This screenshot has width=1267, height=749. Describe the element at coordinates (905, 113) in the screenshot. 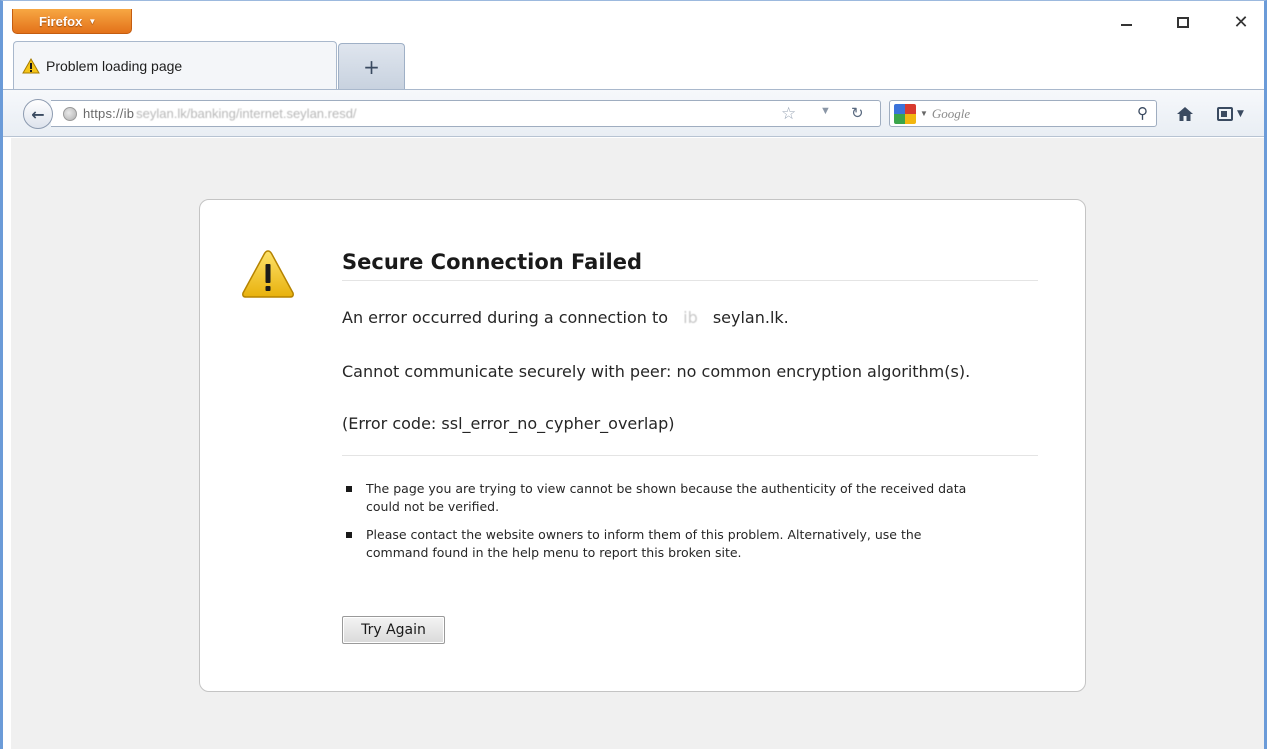

I see `google-engine-icon` at that location.